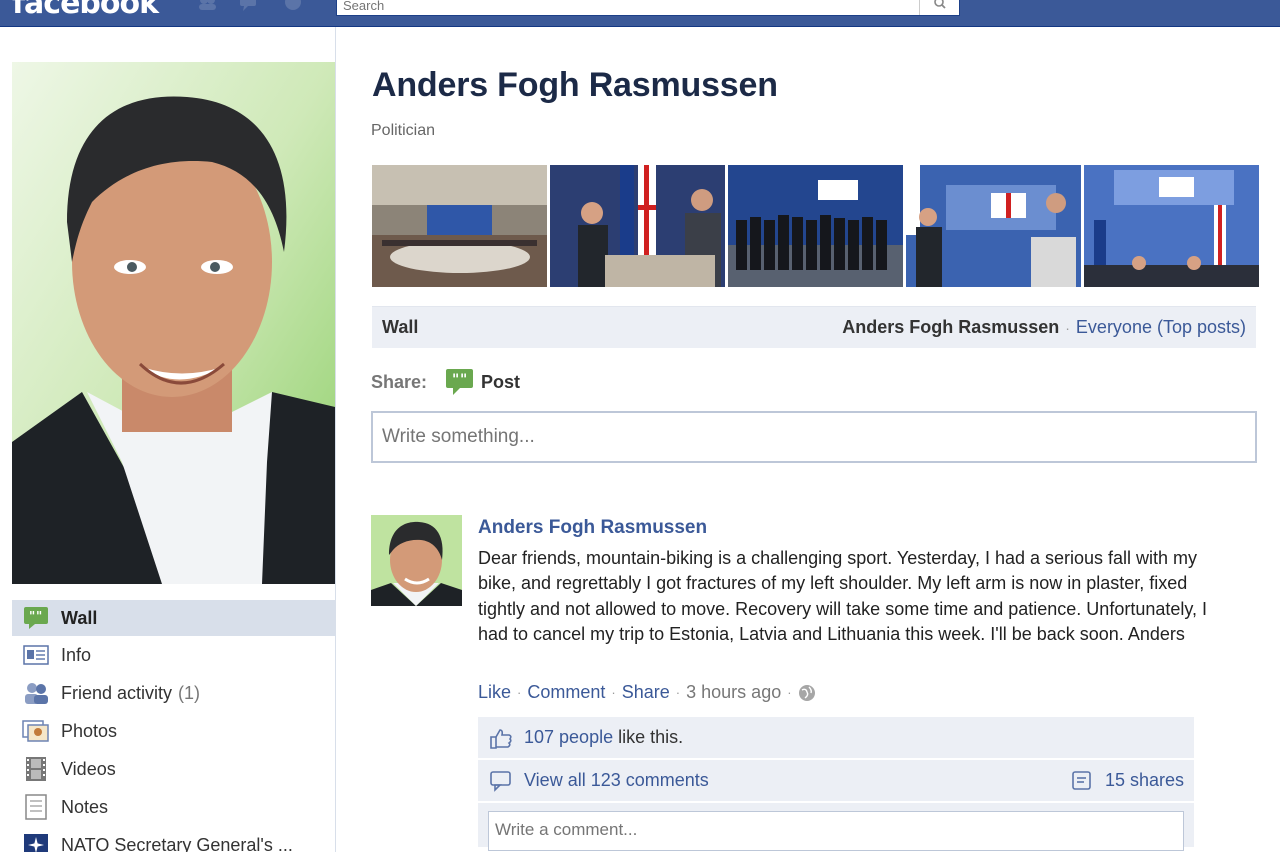 This screenshot has height=852, width=1280. Describe the element at coordinates (173, 731) in the screenshot. I see `nav-item-photos: Photos` at that location.